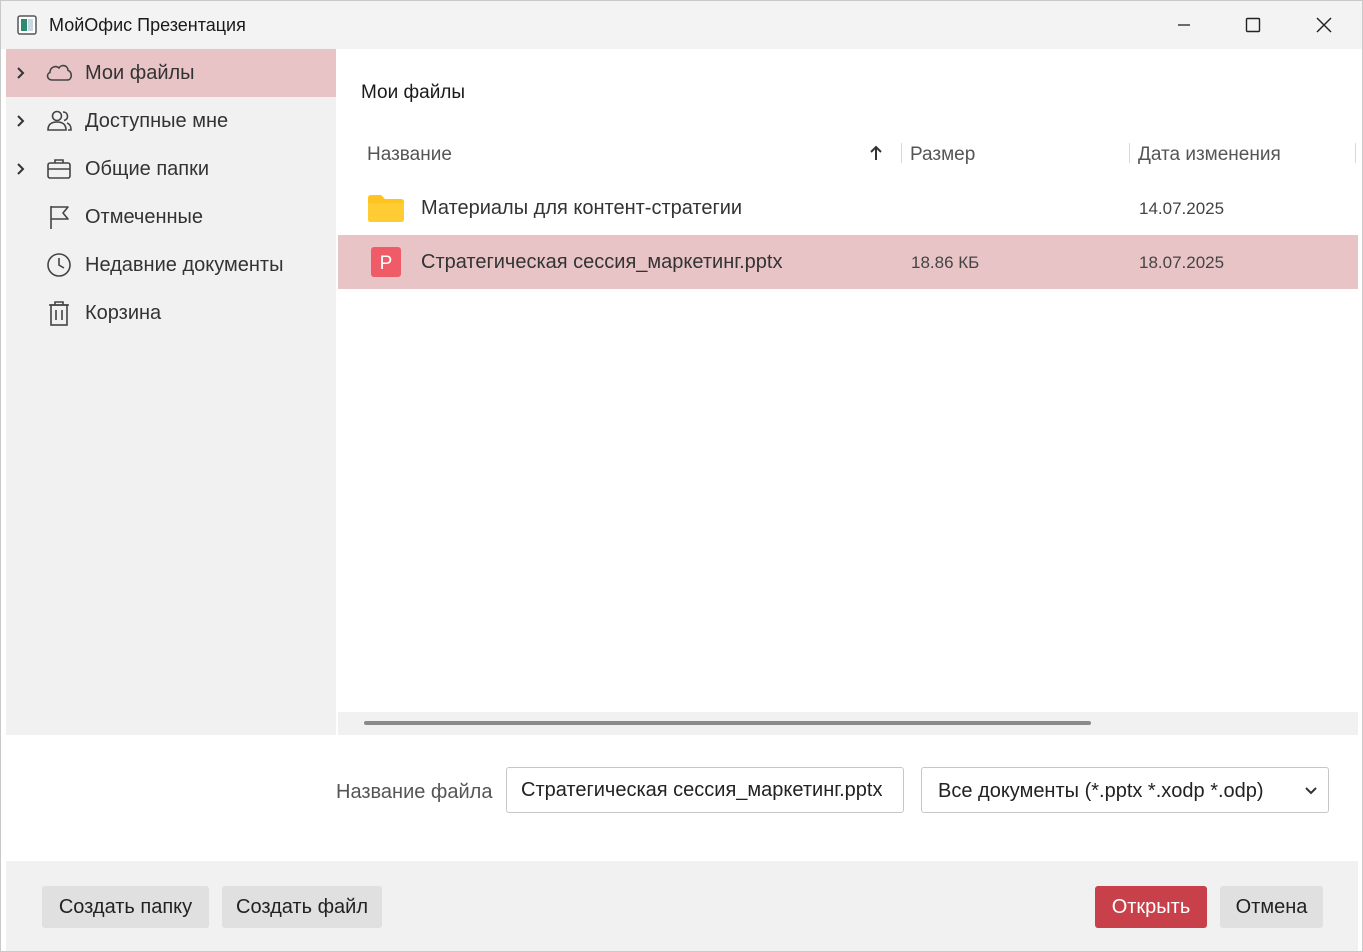 The width and height of the screenshot is (1363, 952). I want to click on trash-icon, so click(59, 313).